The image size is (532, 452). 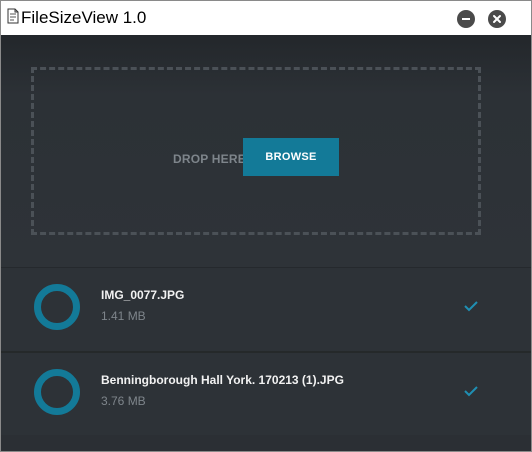 I want to click on close-button, so click(x=497, y=19).